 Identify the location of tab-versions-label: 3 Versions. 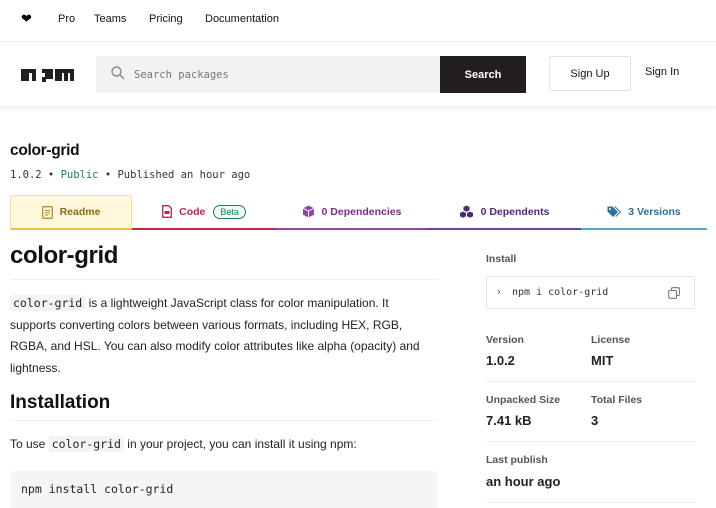
(654, 211).